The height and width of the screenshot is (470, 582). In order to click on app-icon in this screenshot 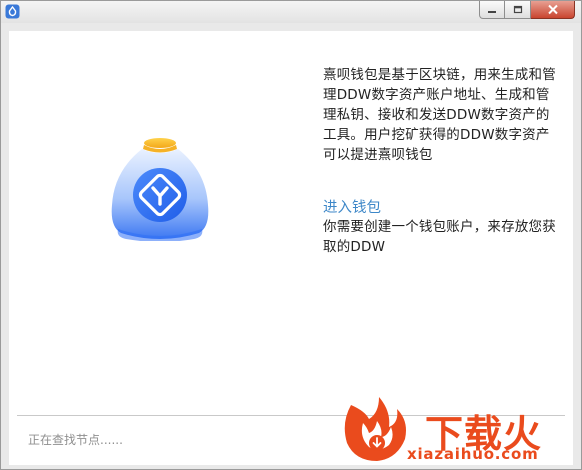, I will do `click(12, 11)`.